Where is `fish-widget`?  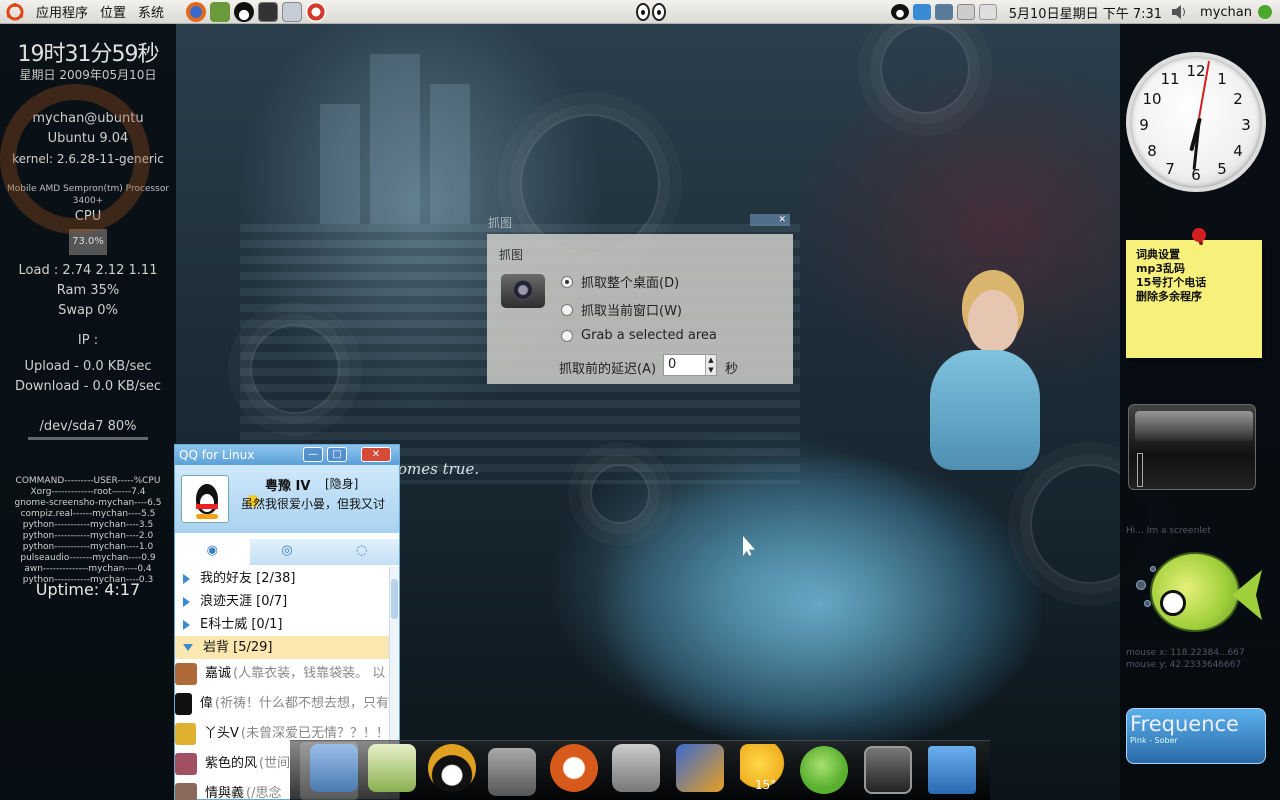
fish-widget is located at coordinates (1195, 592).